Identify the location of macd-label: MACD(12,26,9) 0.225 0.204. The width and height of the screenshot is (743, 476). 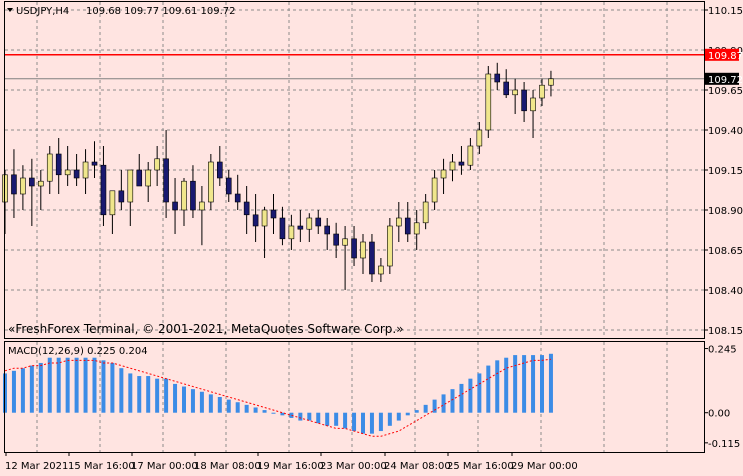
(78, 351).